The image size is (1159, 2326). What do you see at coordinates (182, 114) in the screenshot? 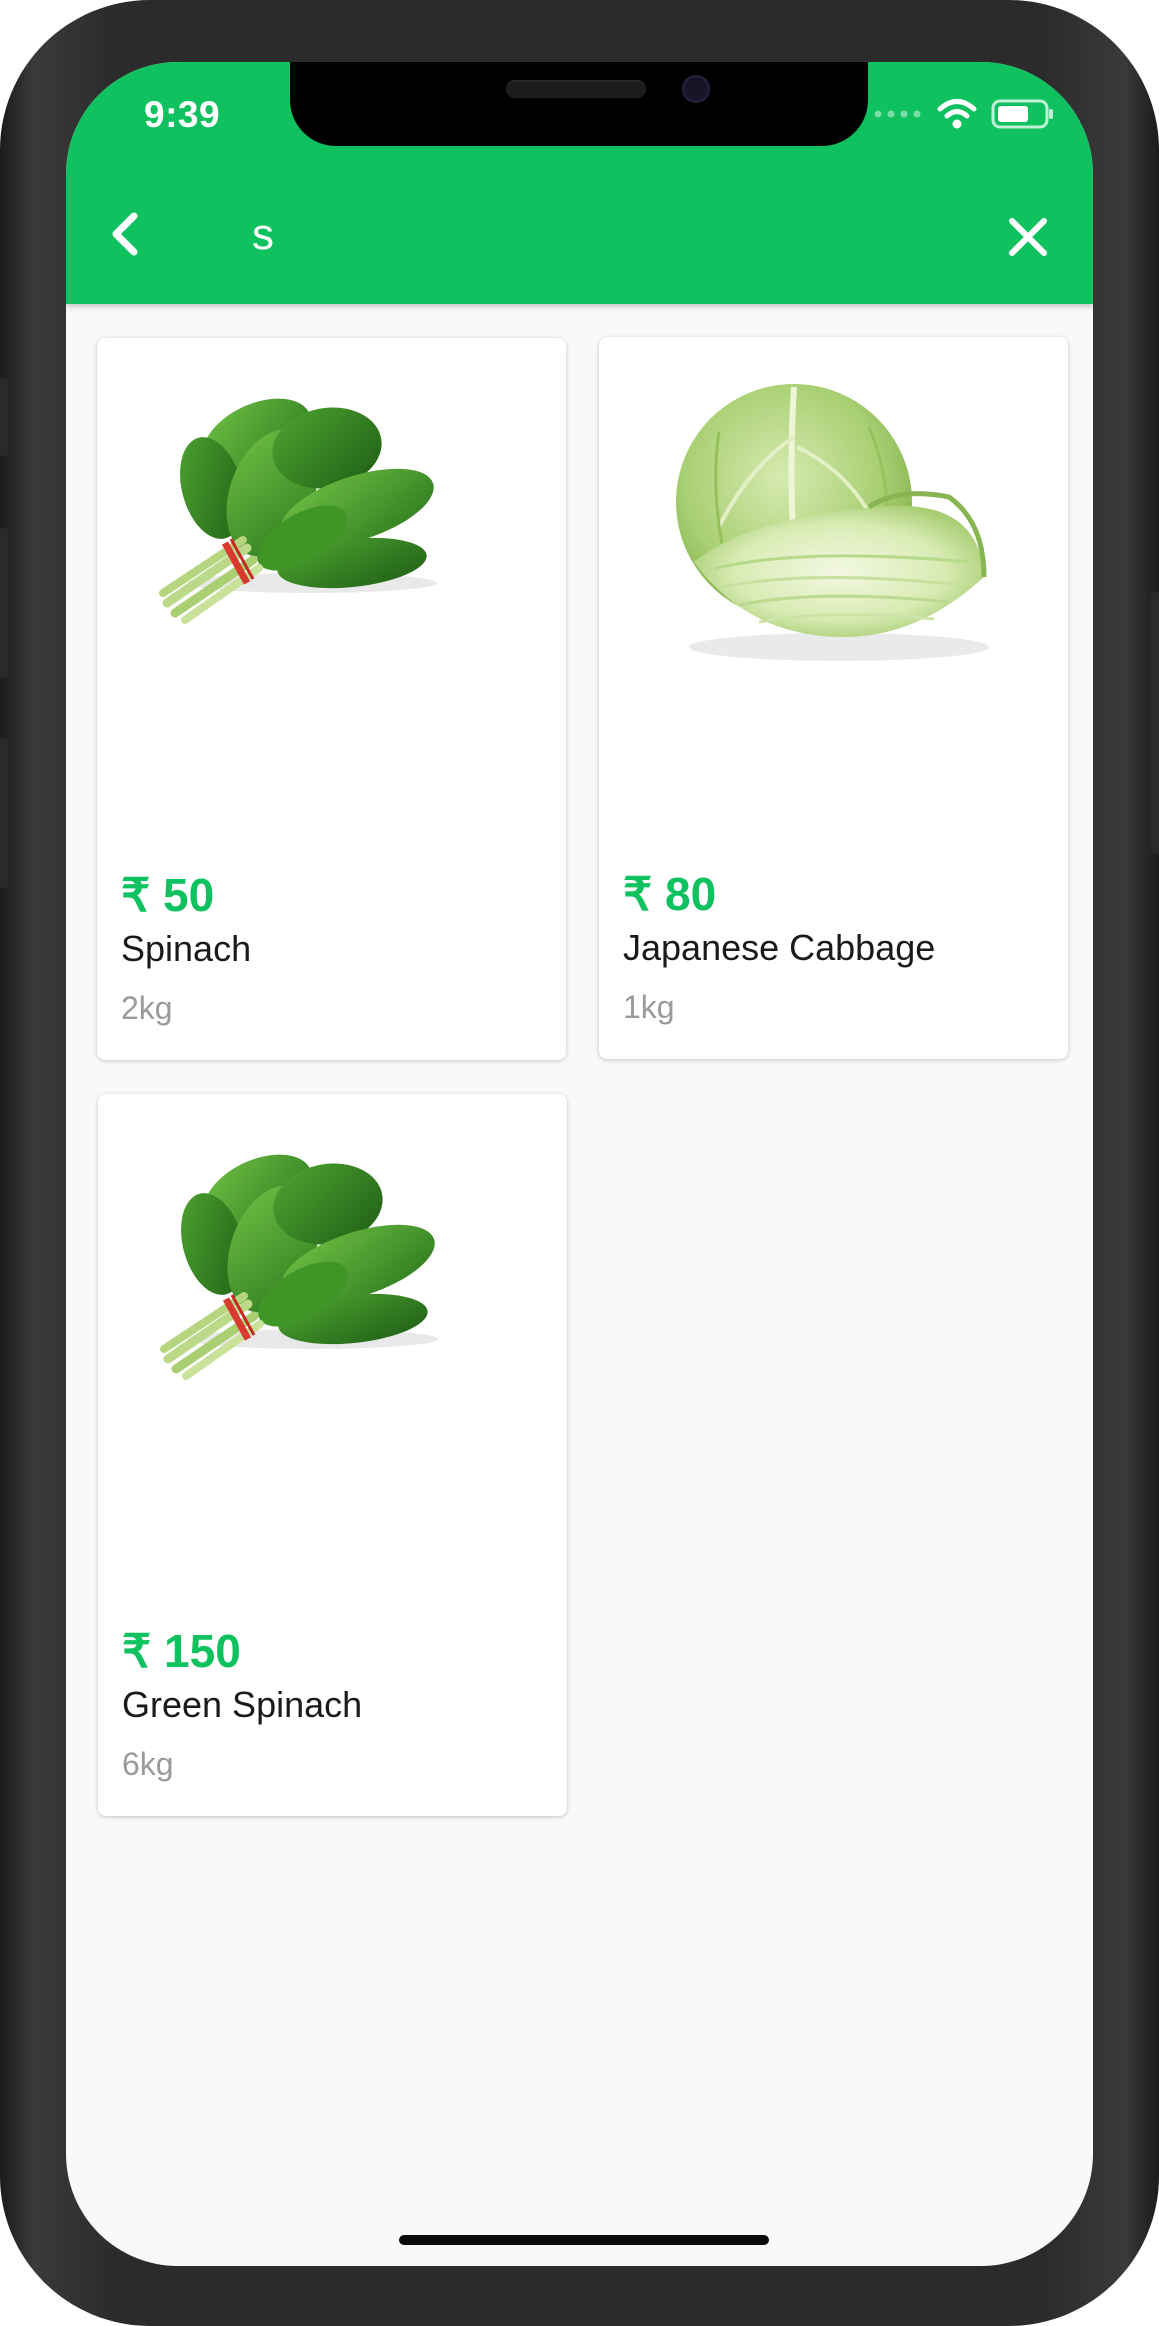
I see `status-time: 9:39` at bounding box center [182, 114].